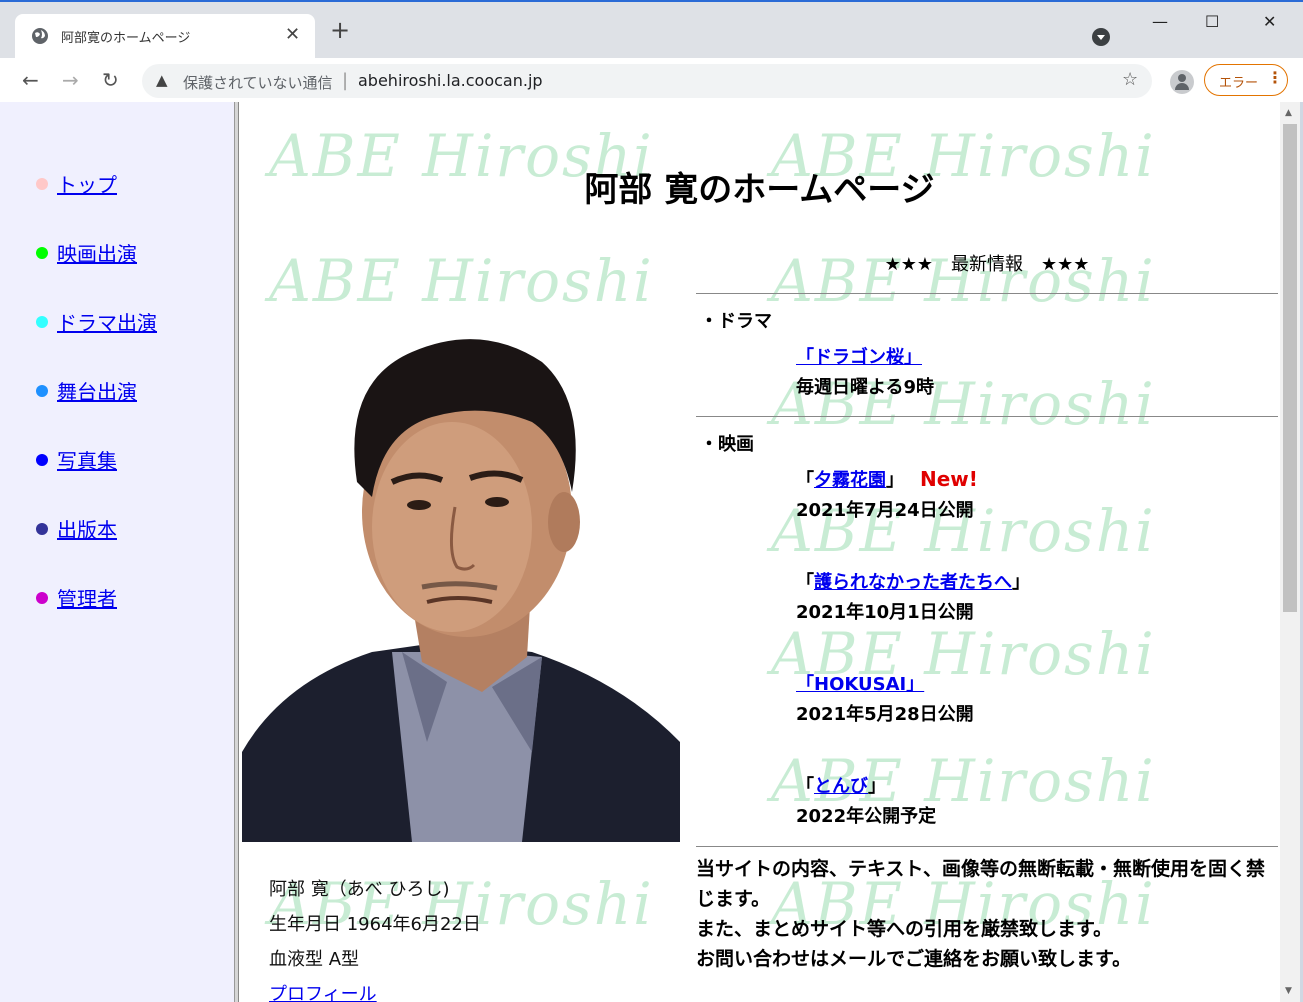 This screenshot has width=1303, height=1002. I want to click on movie-release-date: 2021年10月1日公開, so click(885, 612).